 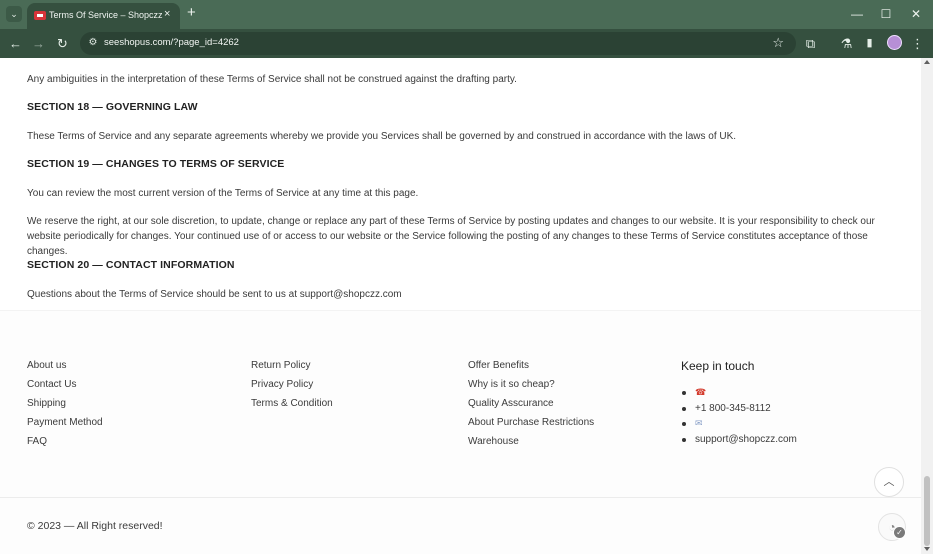 What do you see at coordinates (917, 43) in the screenshot?
I see `browser-menu-icon: ⋮` at bounding box center [917, 43].